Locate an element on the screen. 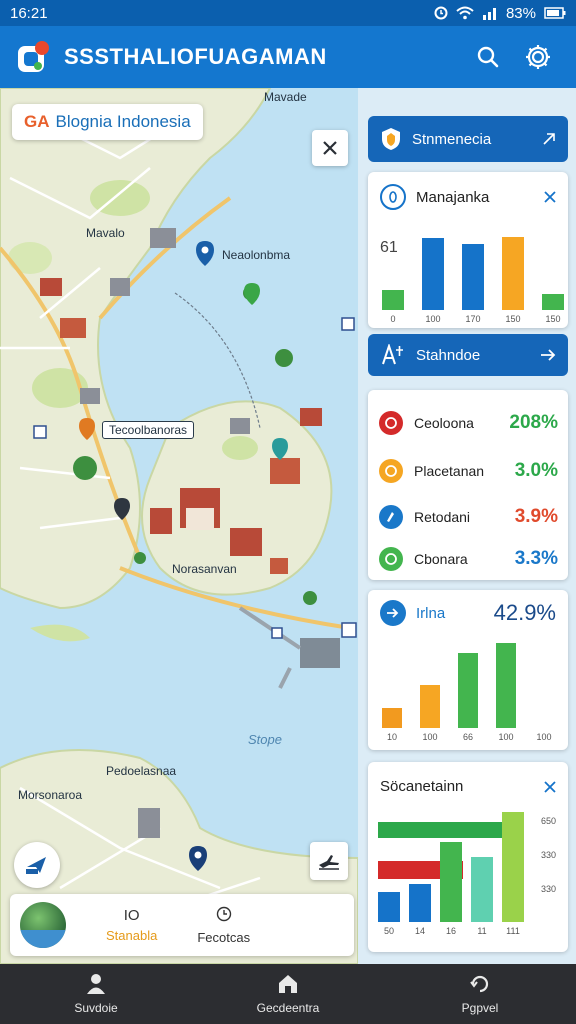 This screenshot has width=576, height=1024. person-icon is located at coordinates (96, 984).